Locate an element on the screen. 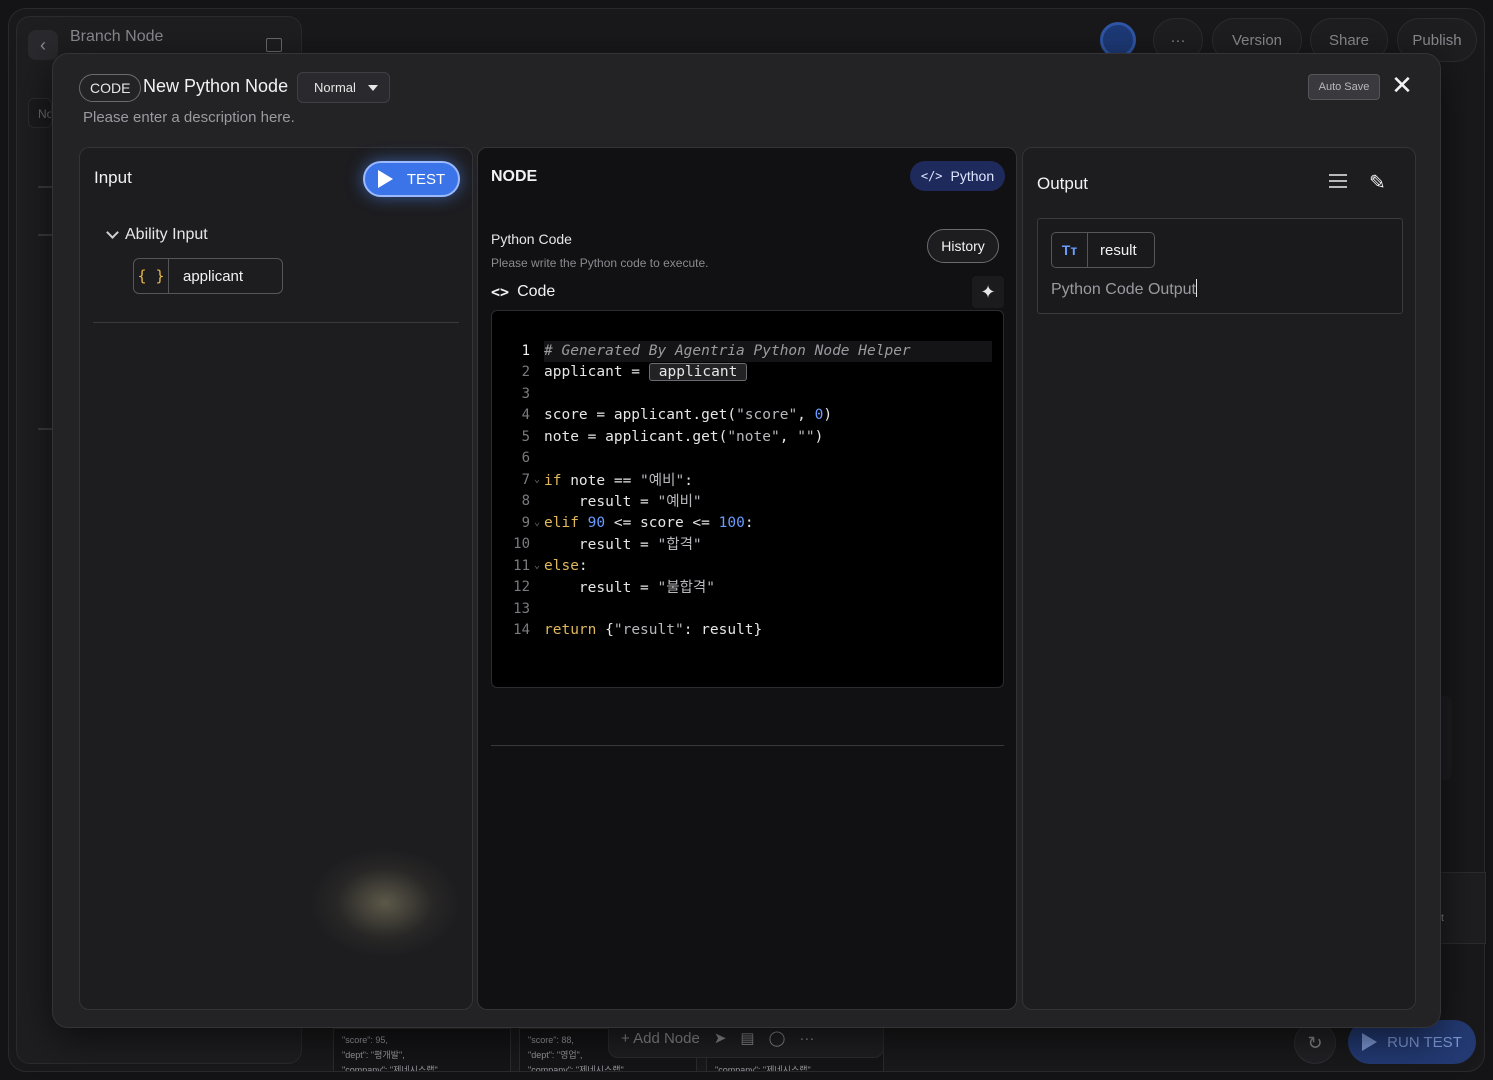 The height and width of the screenshot is (1080, 1493). code-line: 8 result = "예비" is located at coordinates (747, 500).